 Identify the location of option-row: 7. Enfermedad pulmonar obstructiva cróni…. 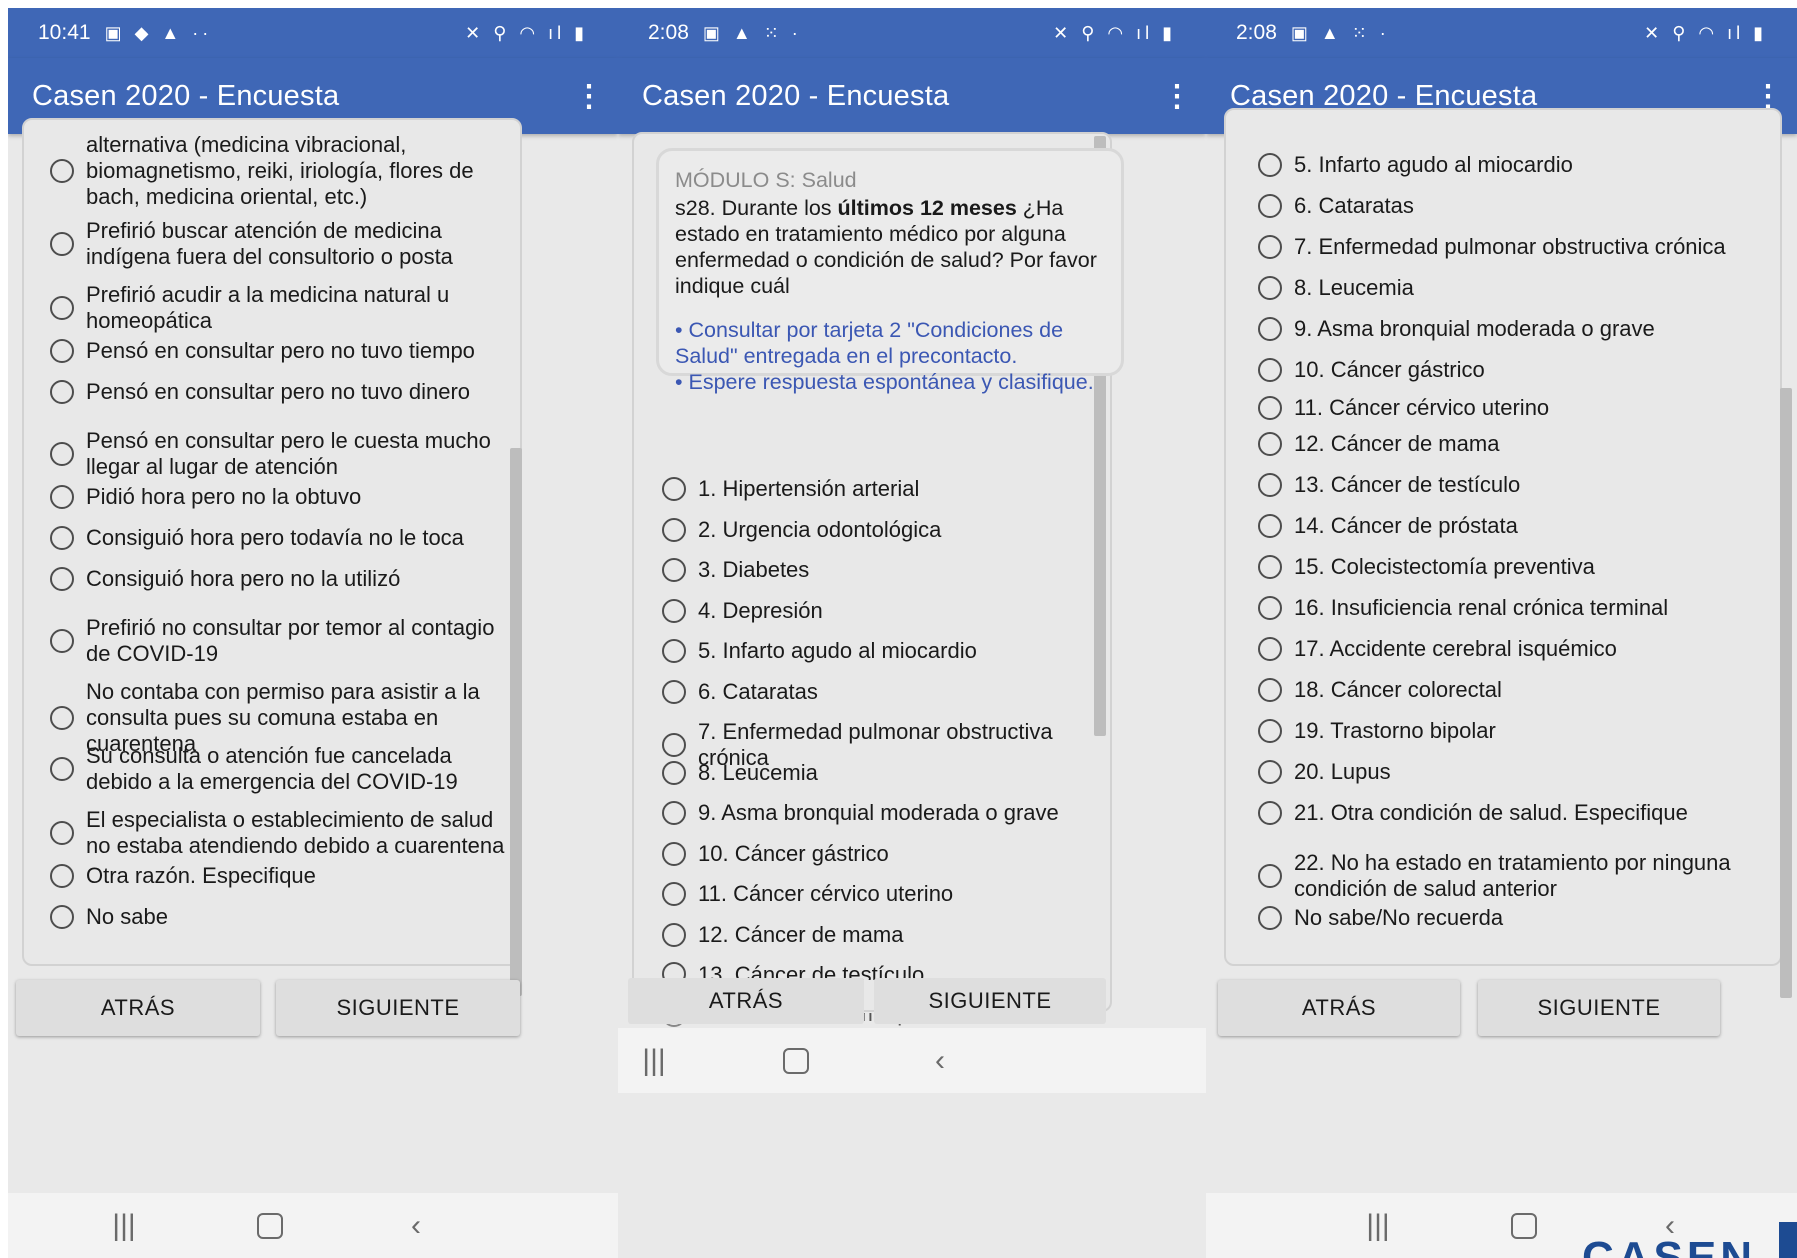
(1518, 247).